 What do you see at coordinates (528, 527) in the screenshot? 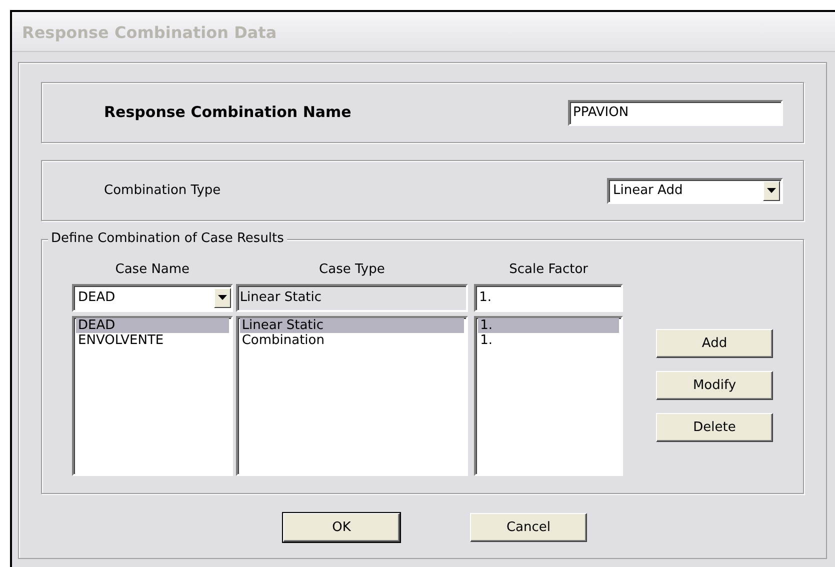
I see `dialog-button: Cancel` at bounding box center [528, 527].